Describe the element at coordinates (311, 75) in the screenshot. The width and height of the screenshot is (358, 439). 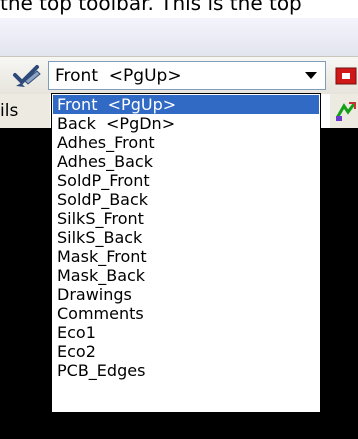
I see `chevron-down-icon` at that location.